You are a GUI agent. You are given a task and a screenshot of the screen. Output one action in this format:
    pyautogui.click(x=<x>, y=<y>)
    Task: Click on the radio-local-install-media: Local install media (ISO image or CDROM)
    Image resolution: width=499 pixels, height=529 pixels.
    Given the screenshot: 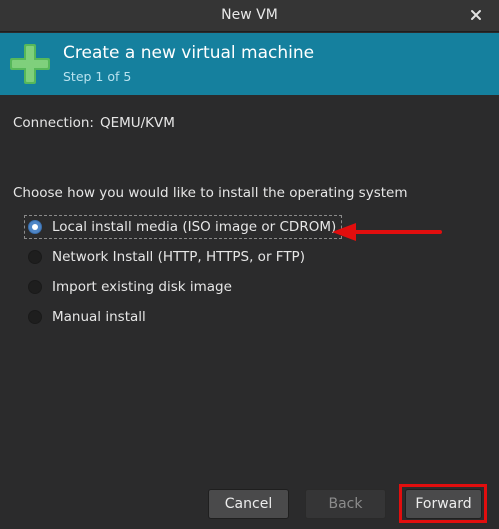 What is the action you would take?
    pyautogui.click(x=183, y=227)
    